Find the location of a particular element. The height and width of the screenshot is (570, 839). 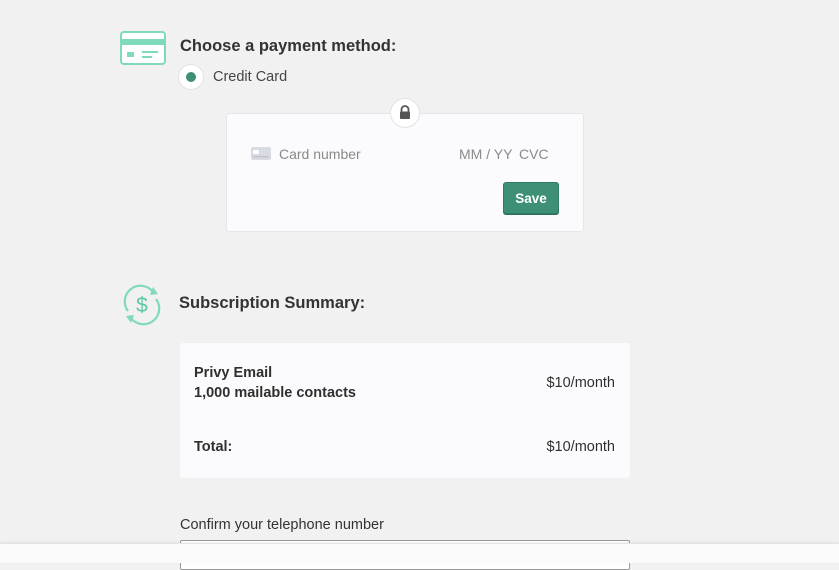

save-button: Save is located at coordinates (531, 198).